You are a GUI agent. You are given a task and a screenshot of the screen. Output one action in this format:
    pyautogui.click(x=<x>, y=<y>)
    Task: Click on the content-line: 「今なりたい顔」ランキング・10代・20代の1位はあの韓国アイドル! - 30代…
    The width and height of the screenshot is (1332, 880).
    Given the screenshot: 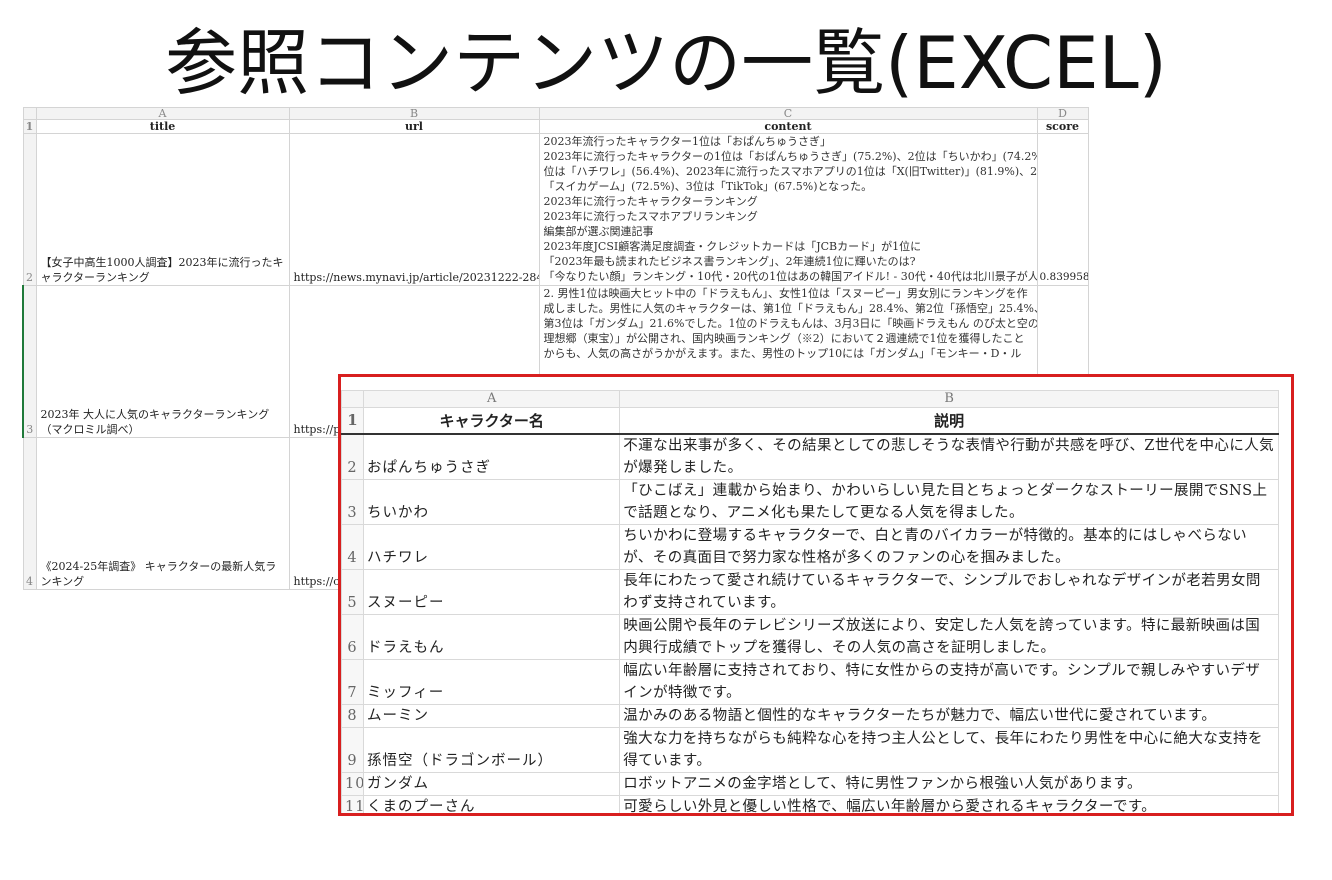 What is the action you would take?
    pyautogui.click(x=790, y=276)
    